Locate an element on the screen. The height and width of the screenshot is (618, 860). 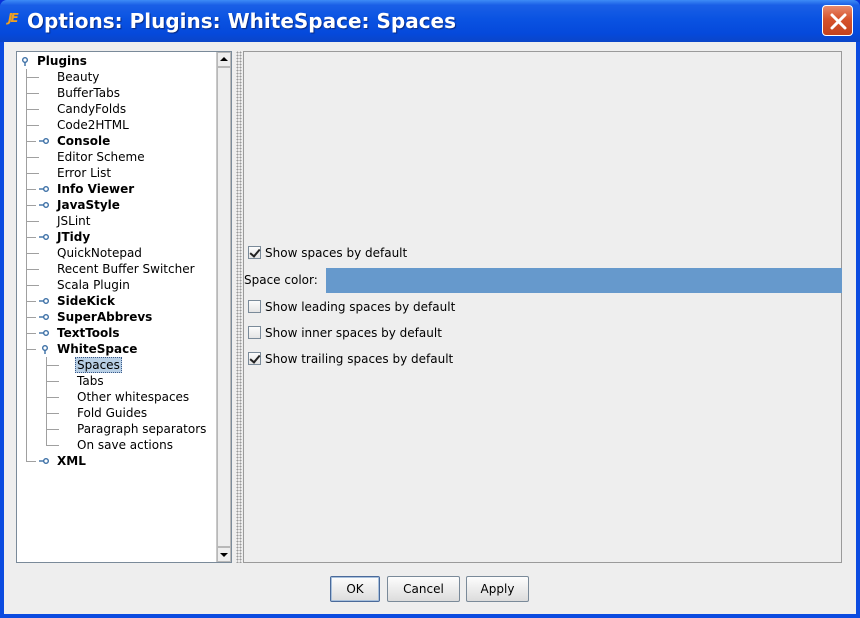
arrow-up-icon is located at coordinates (224, 59).